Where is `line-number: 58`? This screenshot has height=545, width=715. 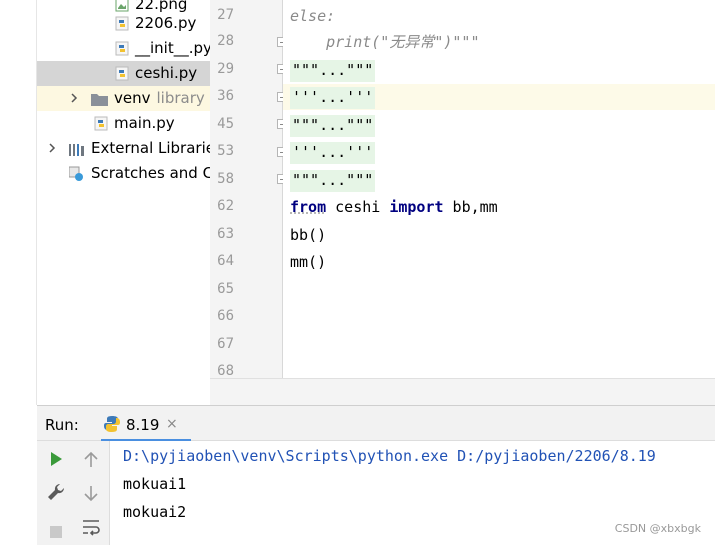
line-number: 58 is located at coordinates (225, 179).